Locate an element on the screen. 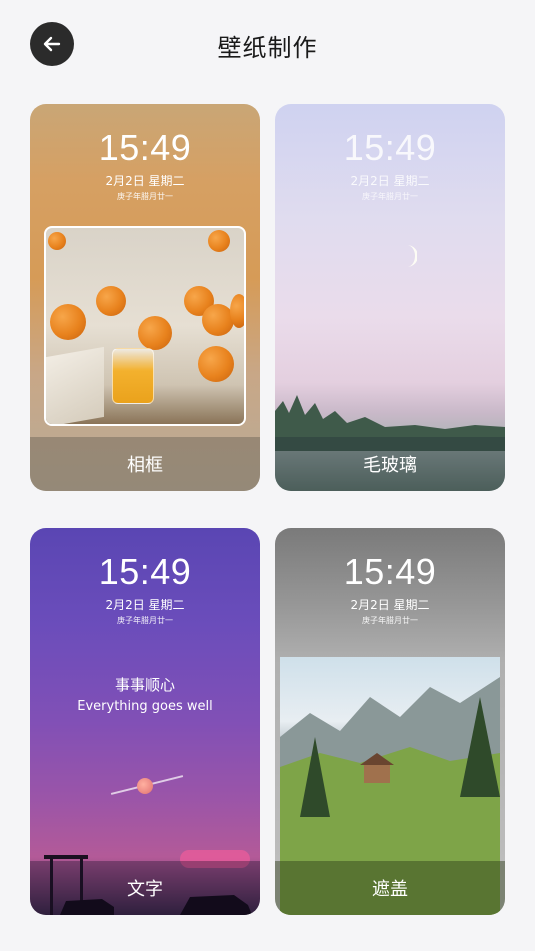 The height and width of the screenshot is (951, 535). page-title: 壁纸制作 is located at coordinates (267, 48).